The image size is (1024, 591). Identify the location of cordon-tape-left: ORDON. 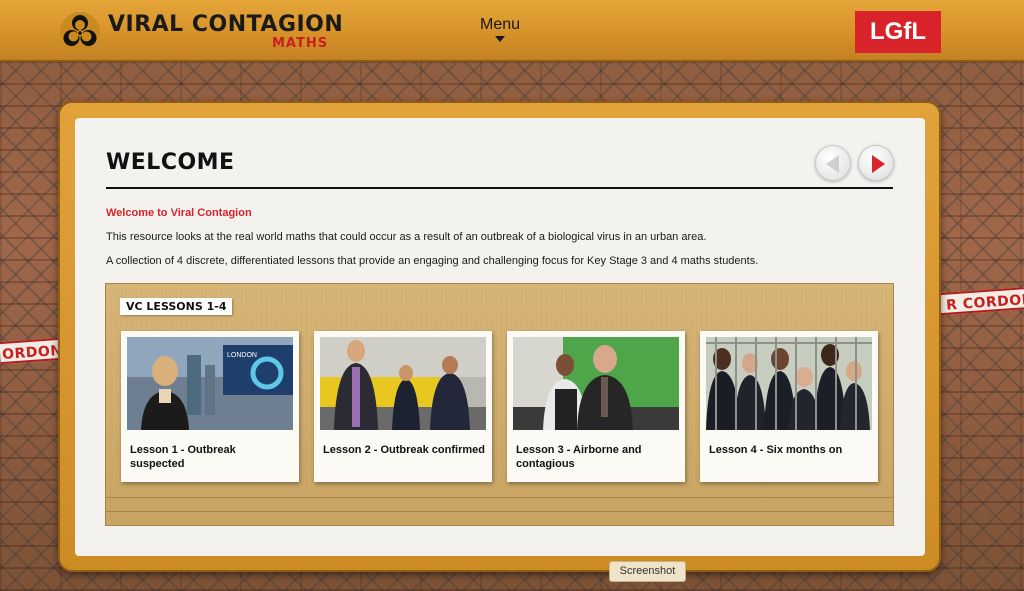
(30, 351).